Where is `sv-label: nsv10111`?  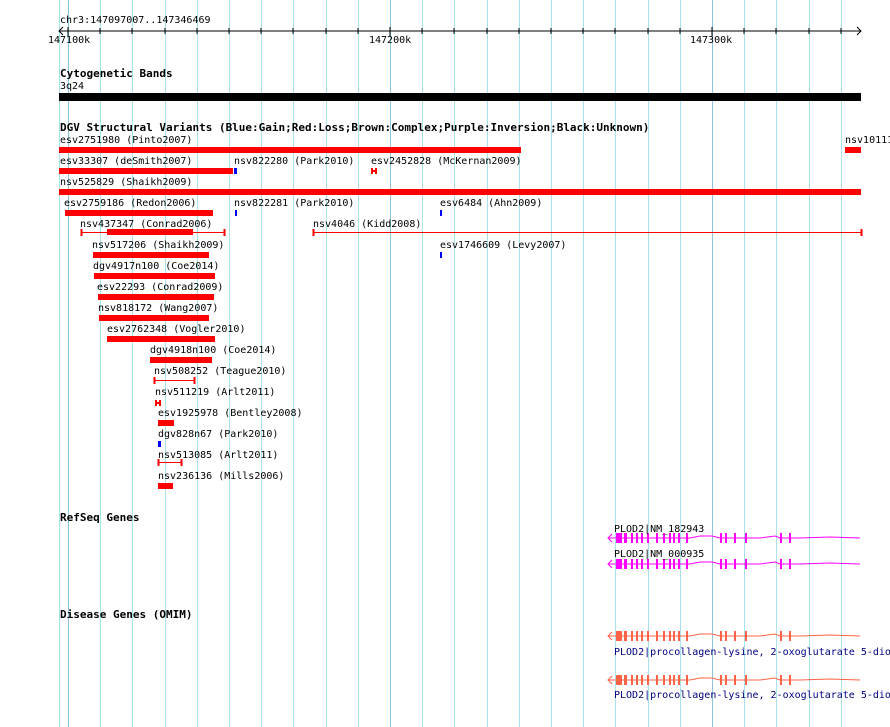 sv-label: nsv10111 is located at coordinates (867, 140).